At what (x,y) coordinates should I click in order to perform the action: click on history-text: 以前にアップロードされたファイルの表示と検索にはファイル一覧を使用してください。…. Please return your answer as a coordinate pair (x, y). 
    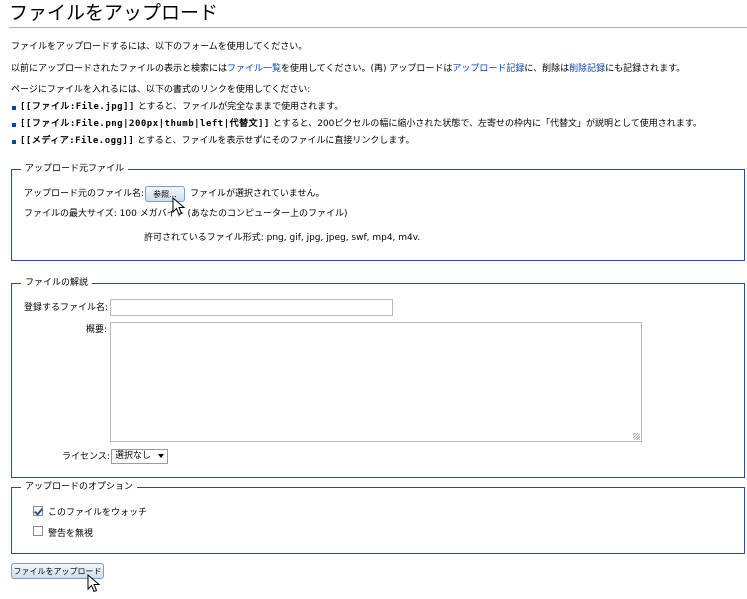
    Looking at the image, I should click on (348, 69).